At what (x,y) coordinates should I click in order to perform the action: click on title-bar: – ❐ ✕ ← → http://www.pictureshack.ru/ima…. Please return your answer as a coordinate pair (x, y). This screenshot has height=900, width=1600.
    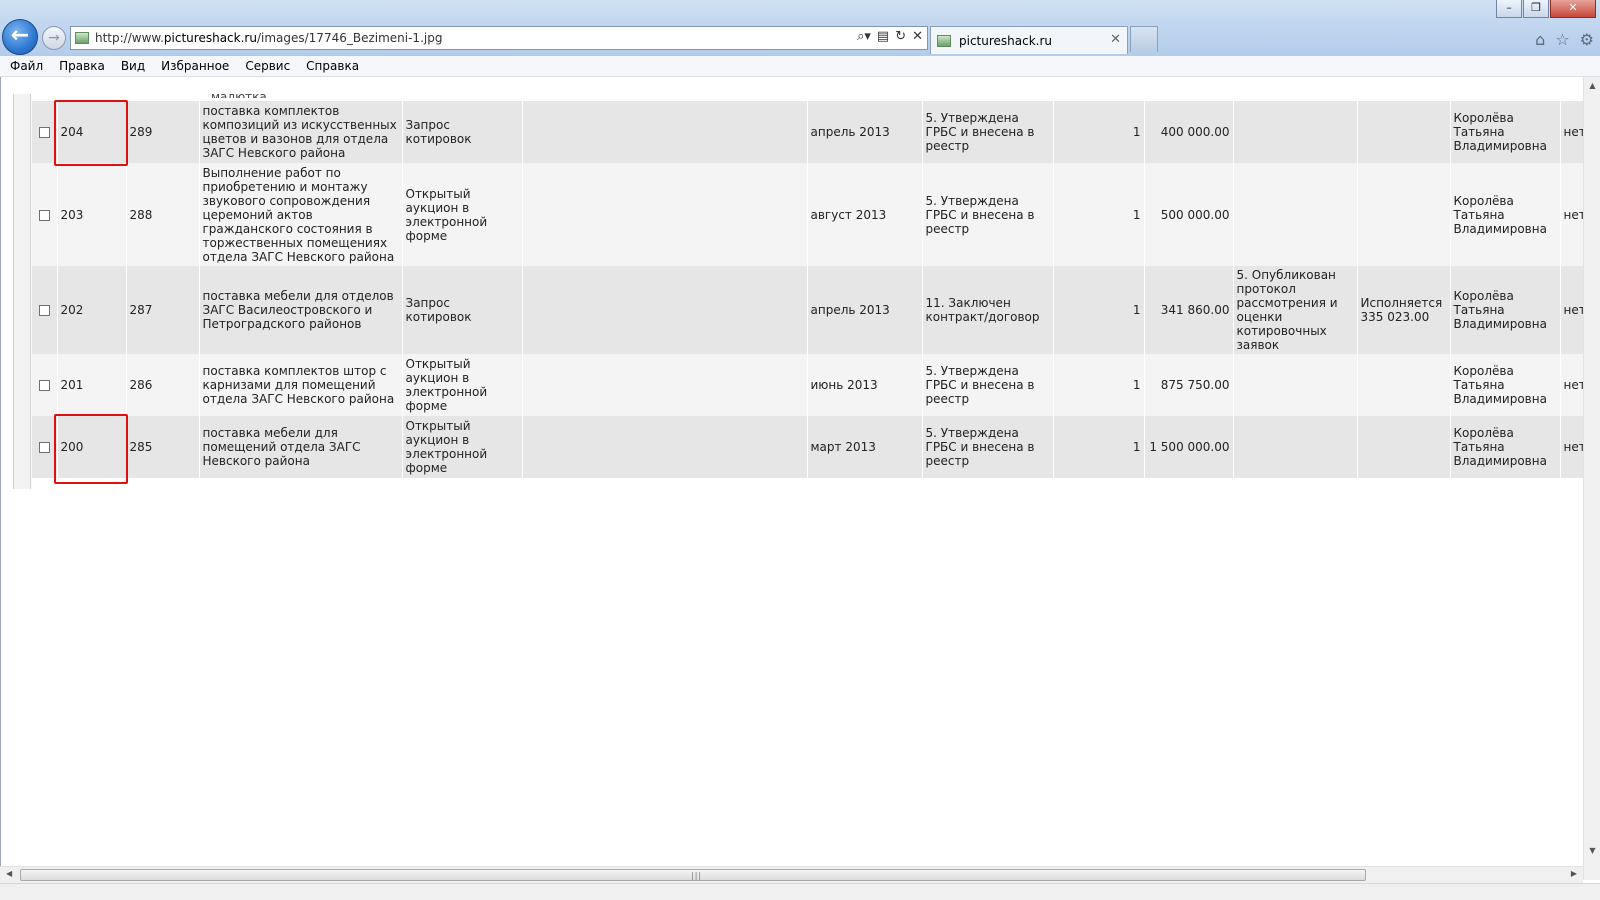
    Looking at the image, I should click on (800, 28).